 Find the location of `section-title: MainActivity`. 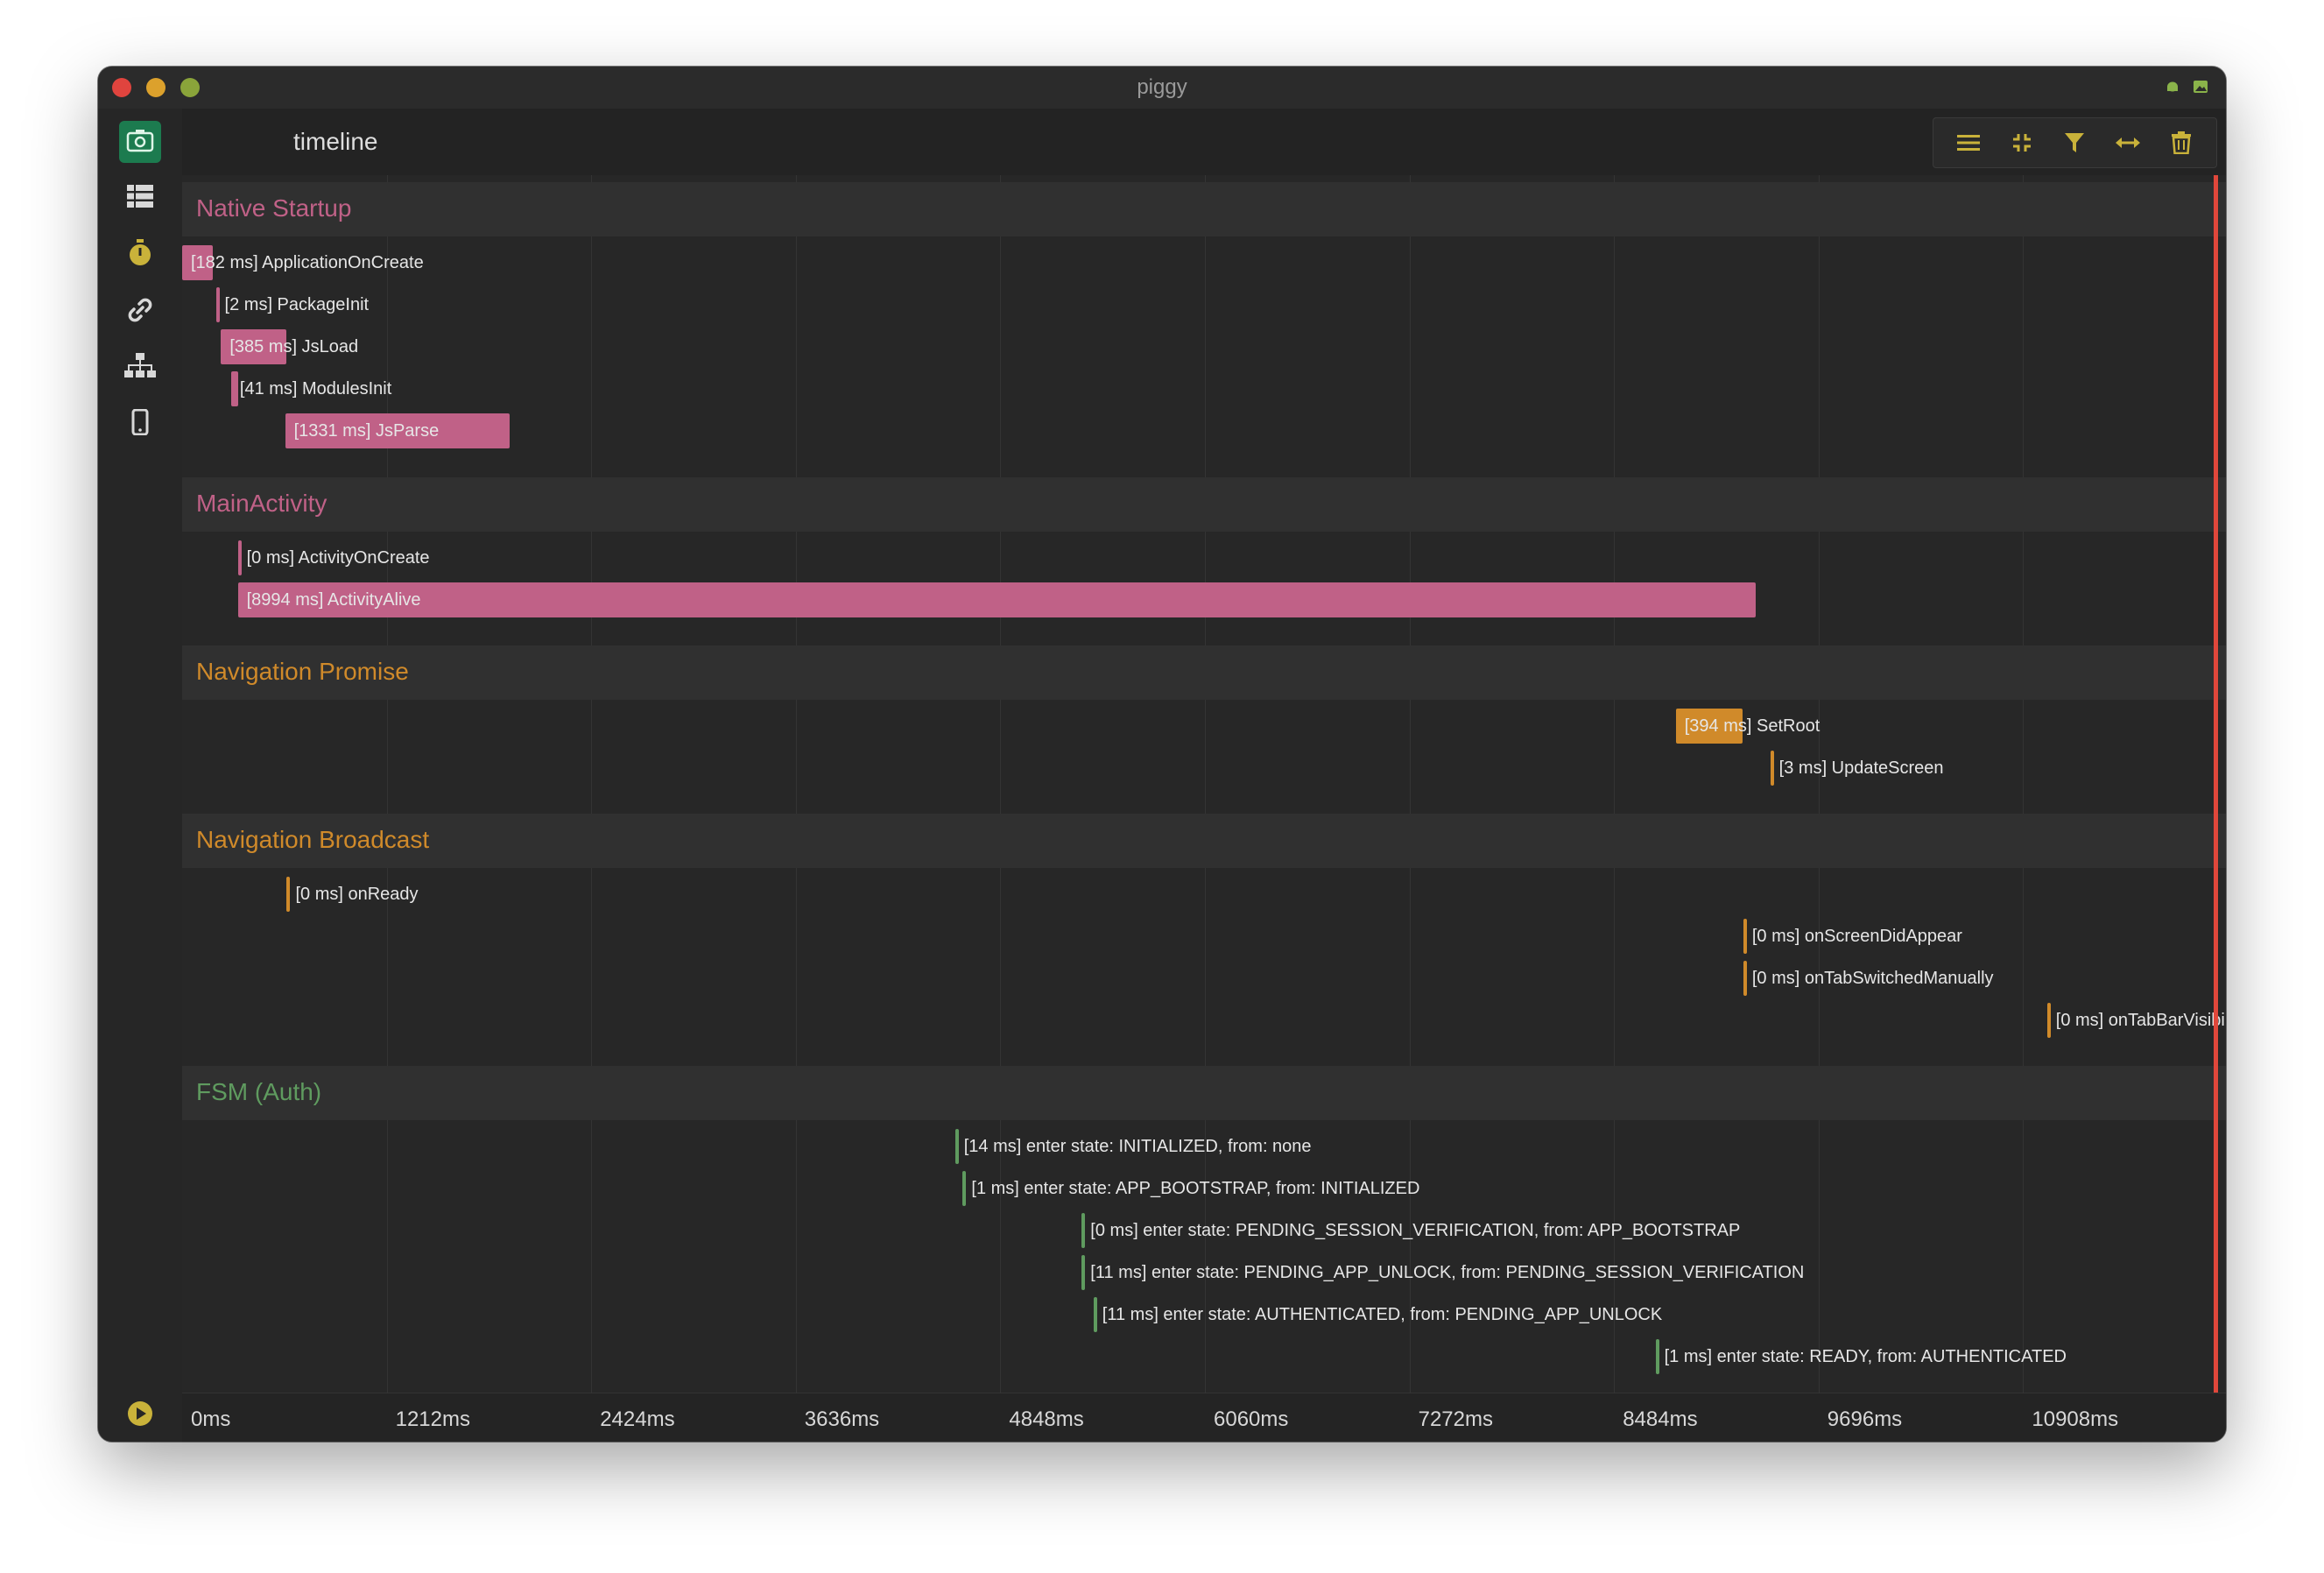

section-title: MainActivity is located at coordinates (261, 504).